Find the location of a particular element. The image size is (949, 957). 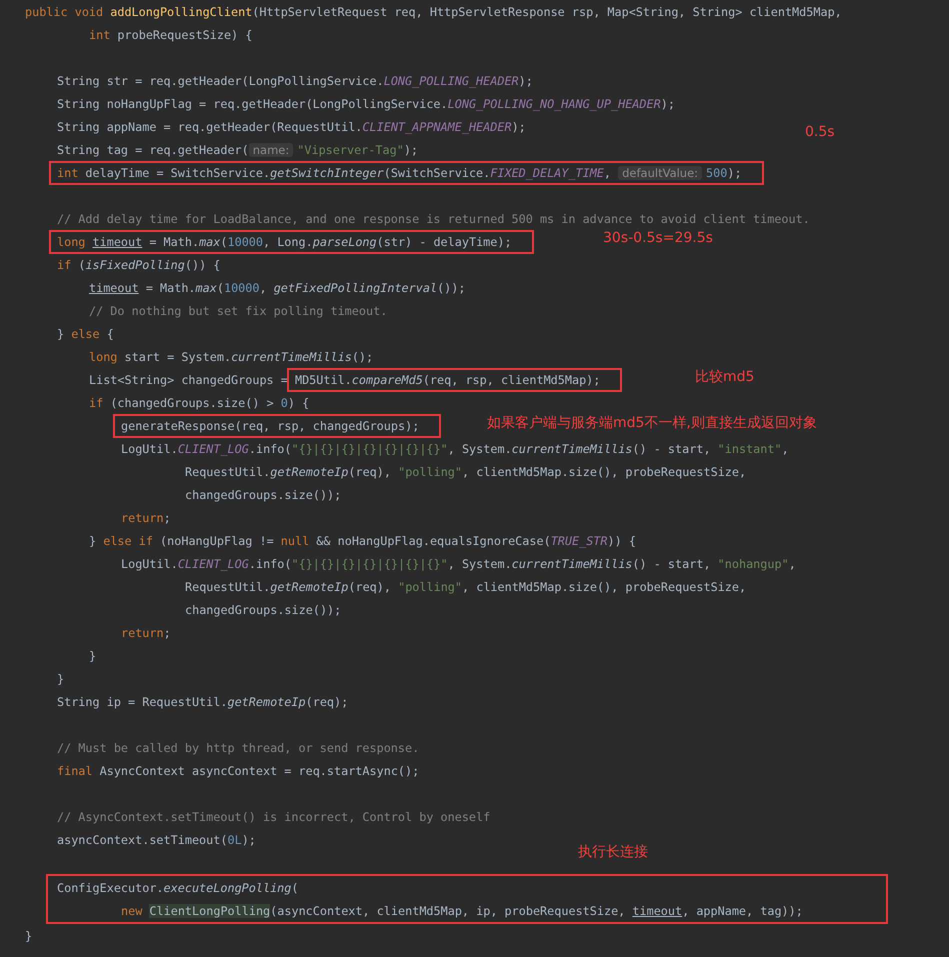

code-line: int probeRequestSize) { is located at coordinates (170, 35).